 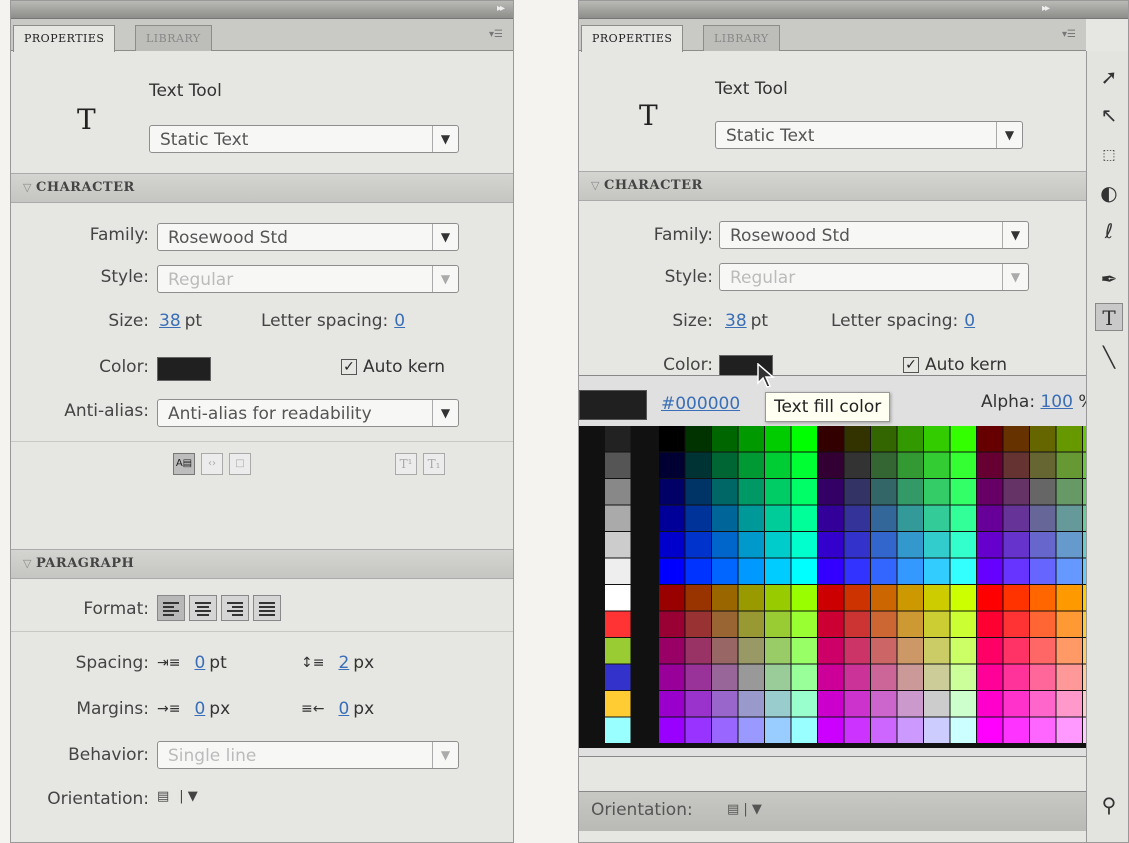 I want to click on right-margin-value: 0, so click(x=343, y=709).